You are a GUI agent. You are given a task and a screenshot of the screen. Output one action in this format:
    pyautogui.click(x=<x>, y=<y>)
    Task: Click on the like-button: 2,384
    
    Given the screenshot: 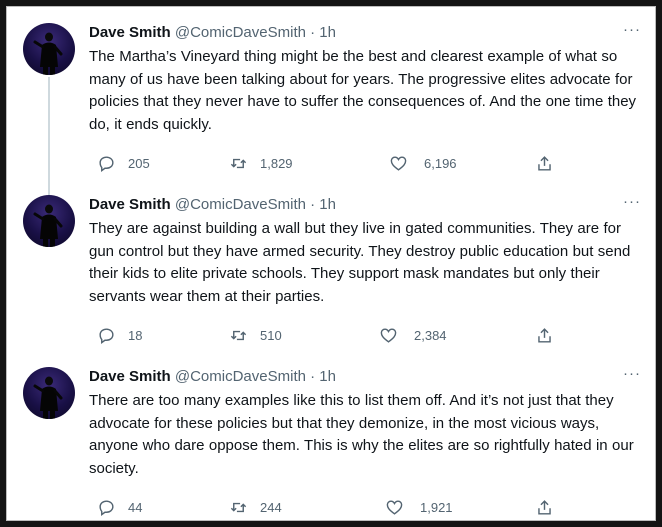 What is the action you would take?
    pyautogui.click(x=413, y=335)
    